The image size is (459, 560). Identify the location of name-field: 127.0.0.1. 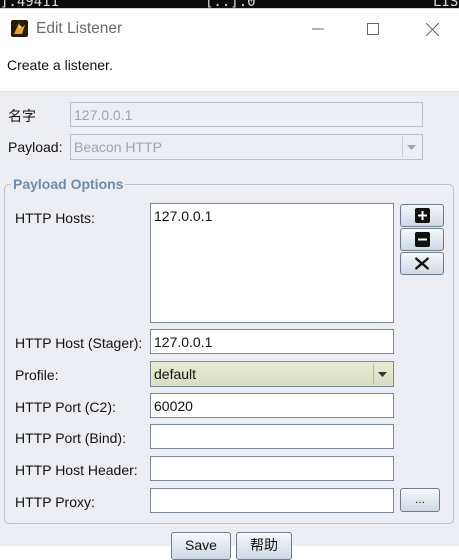
(246, 114).